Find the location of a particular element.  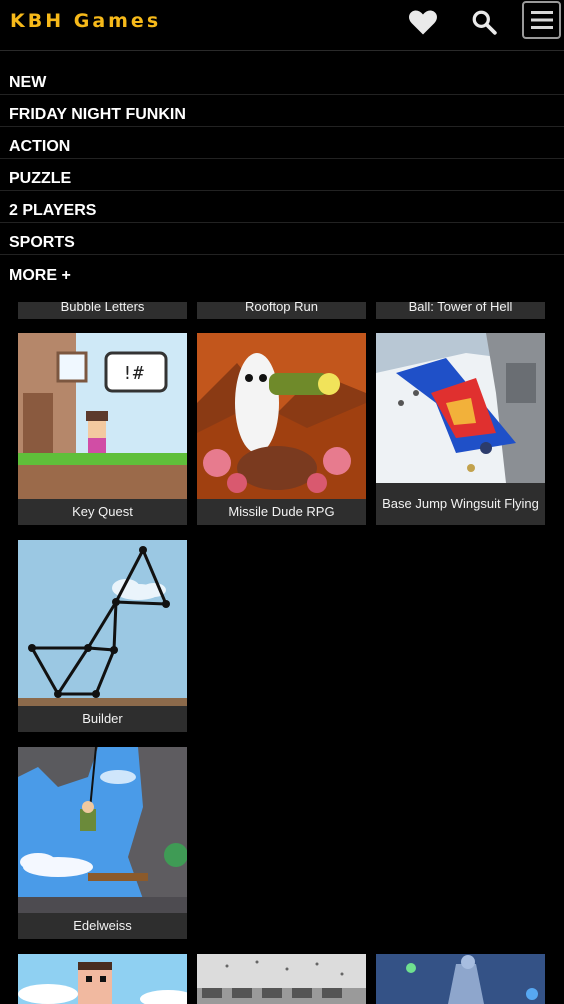

heart-icon is located at coordinates (423, 22).